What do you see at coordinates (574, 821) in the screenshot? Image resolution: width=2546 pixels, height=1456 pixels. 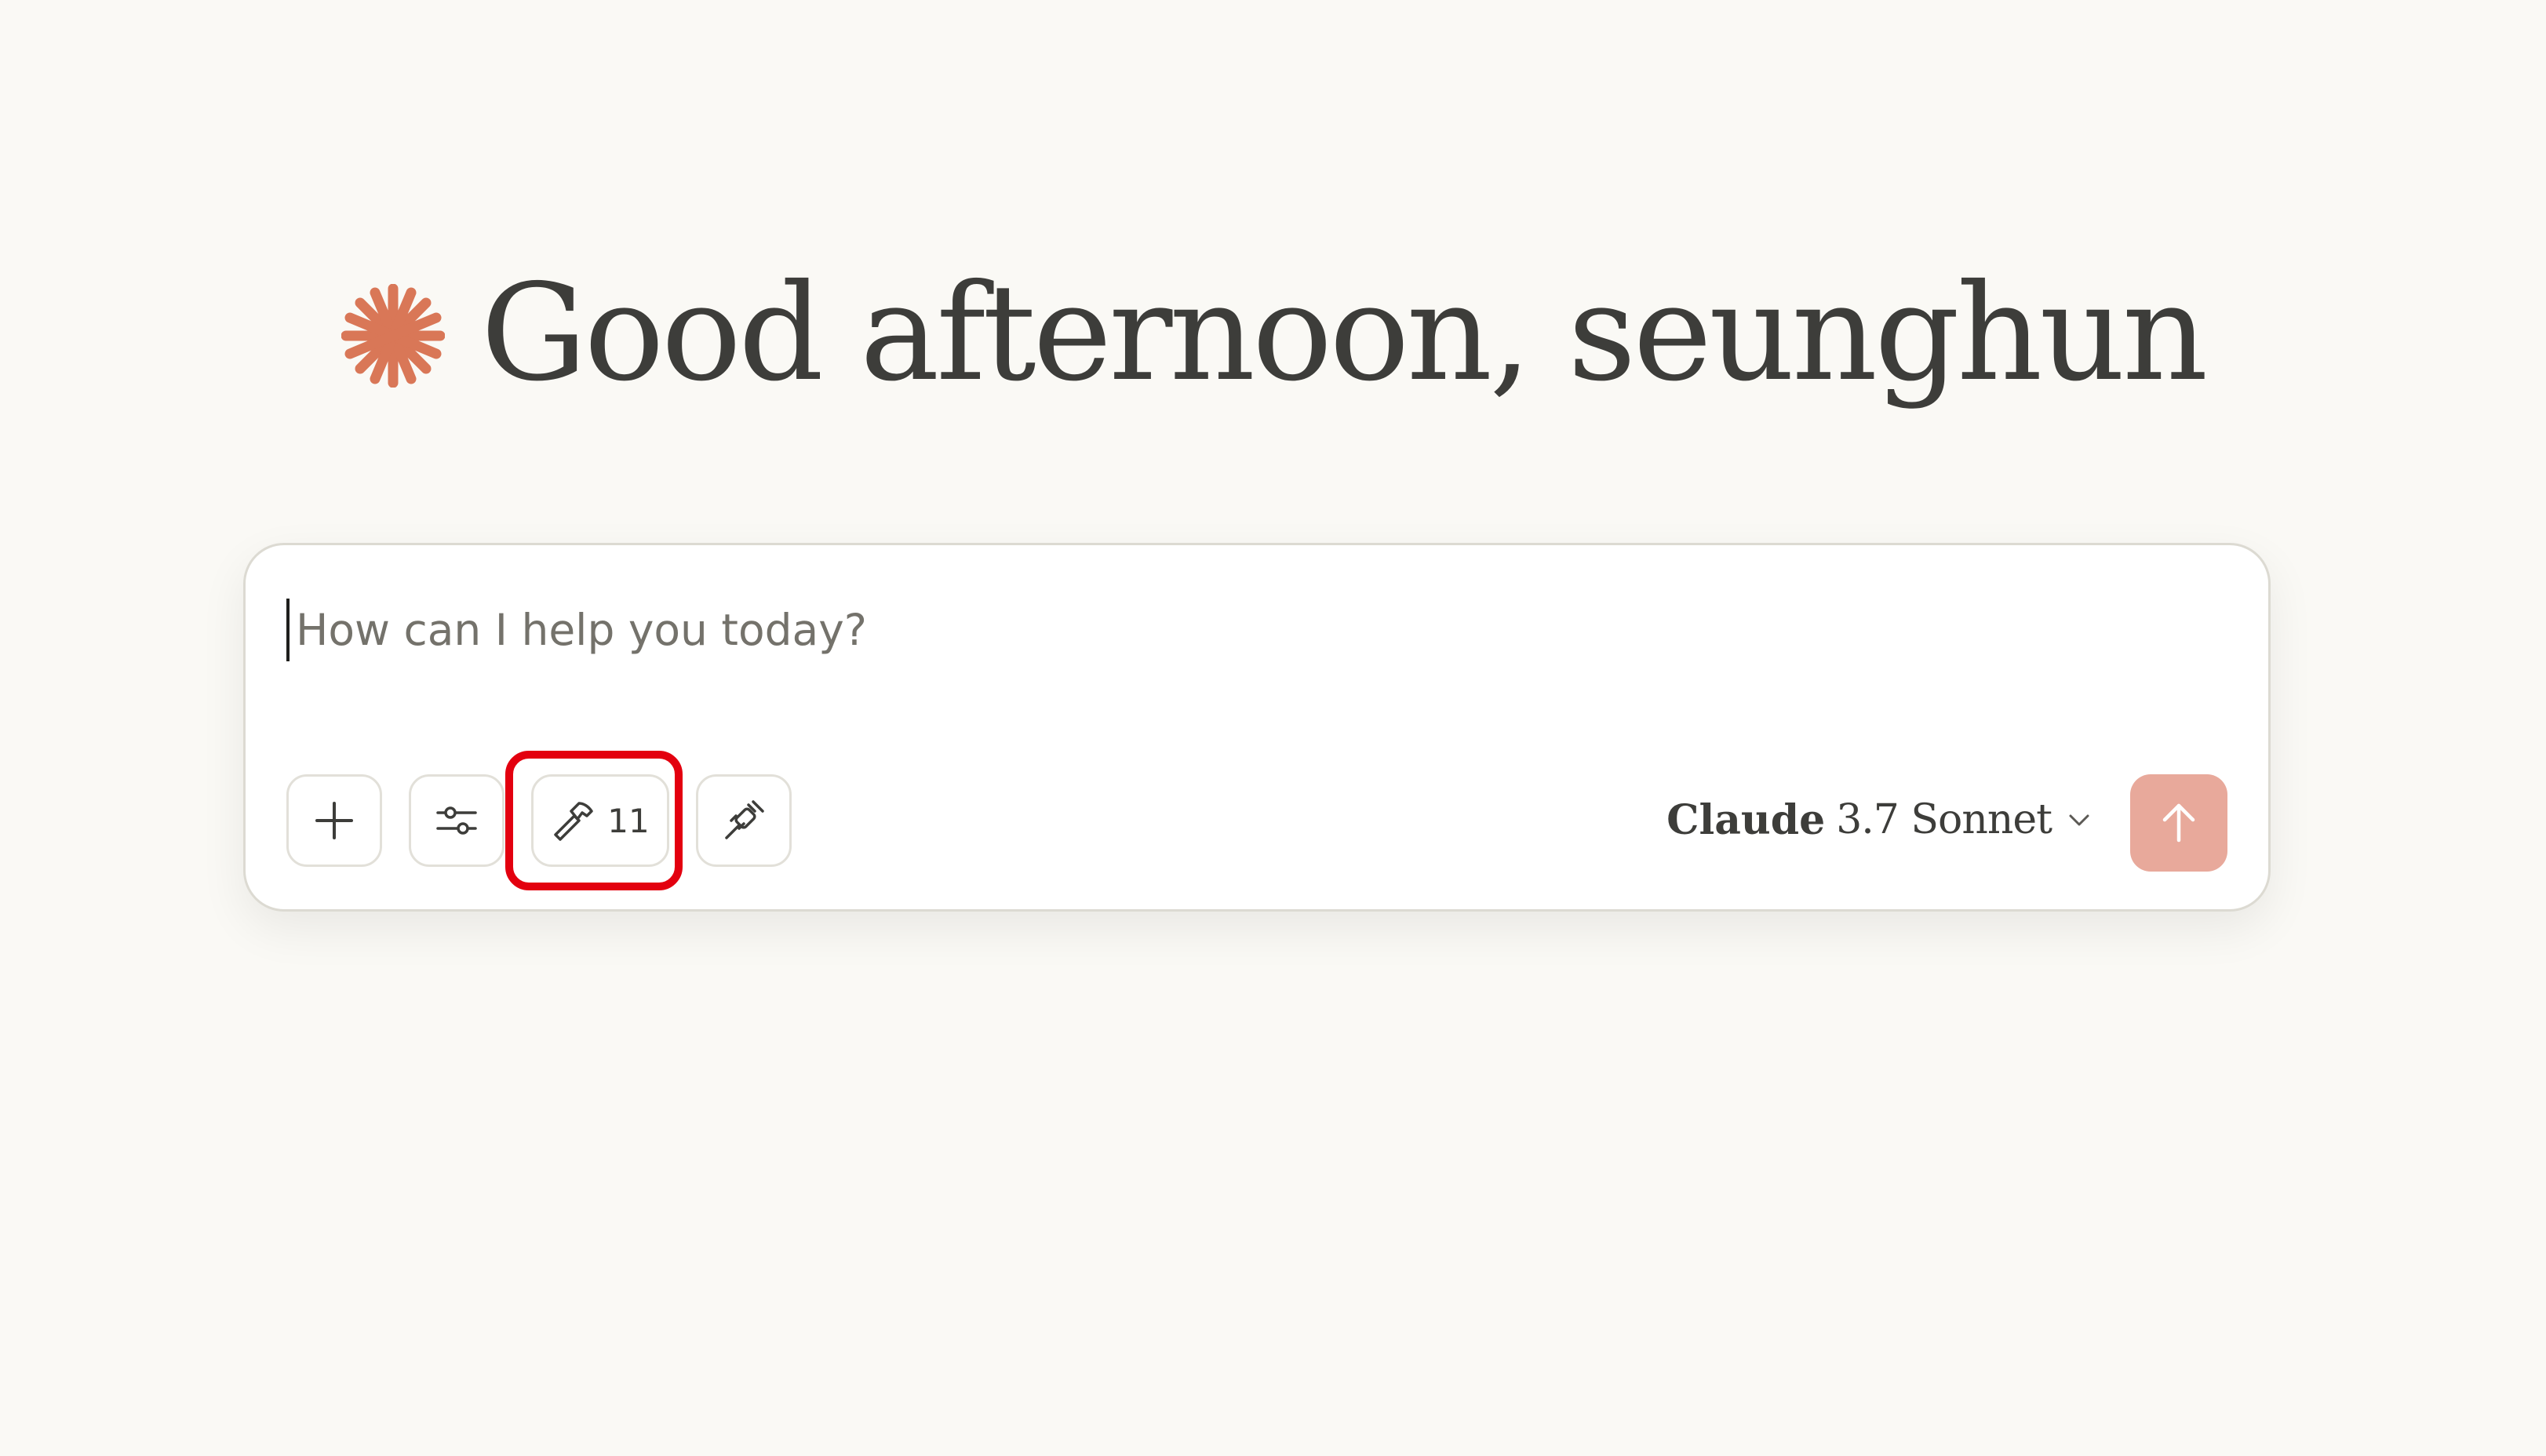 I see `hammer-icon` at bounding box center [574, 821].